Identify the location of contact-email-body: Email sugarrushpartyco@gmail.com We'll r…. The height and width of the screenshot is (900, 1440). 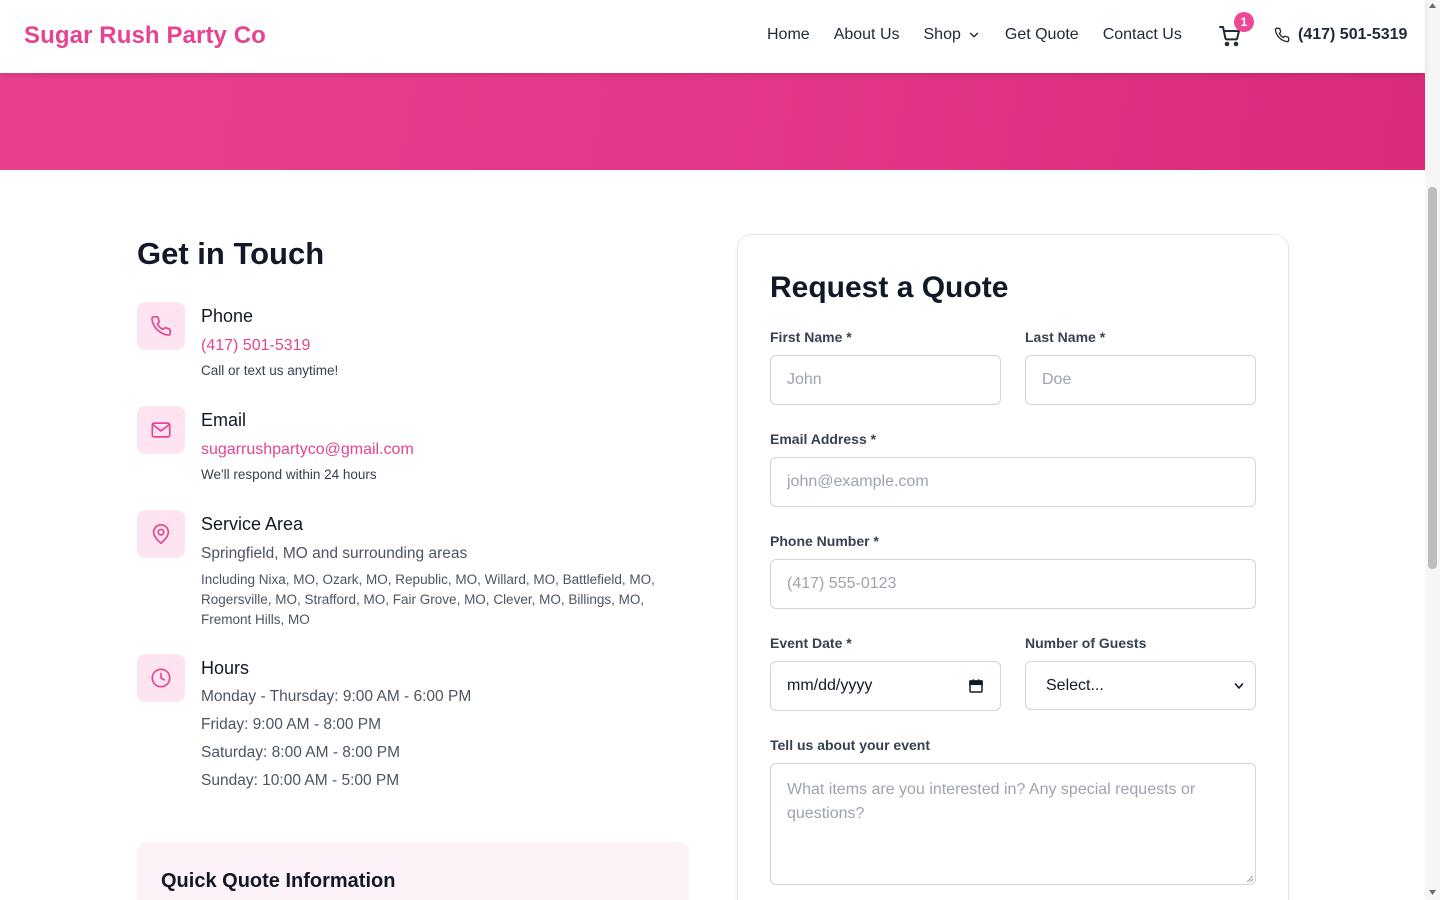
(441, 446).